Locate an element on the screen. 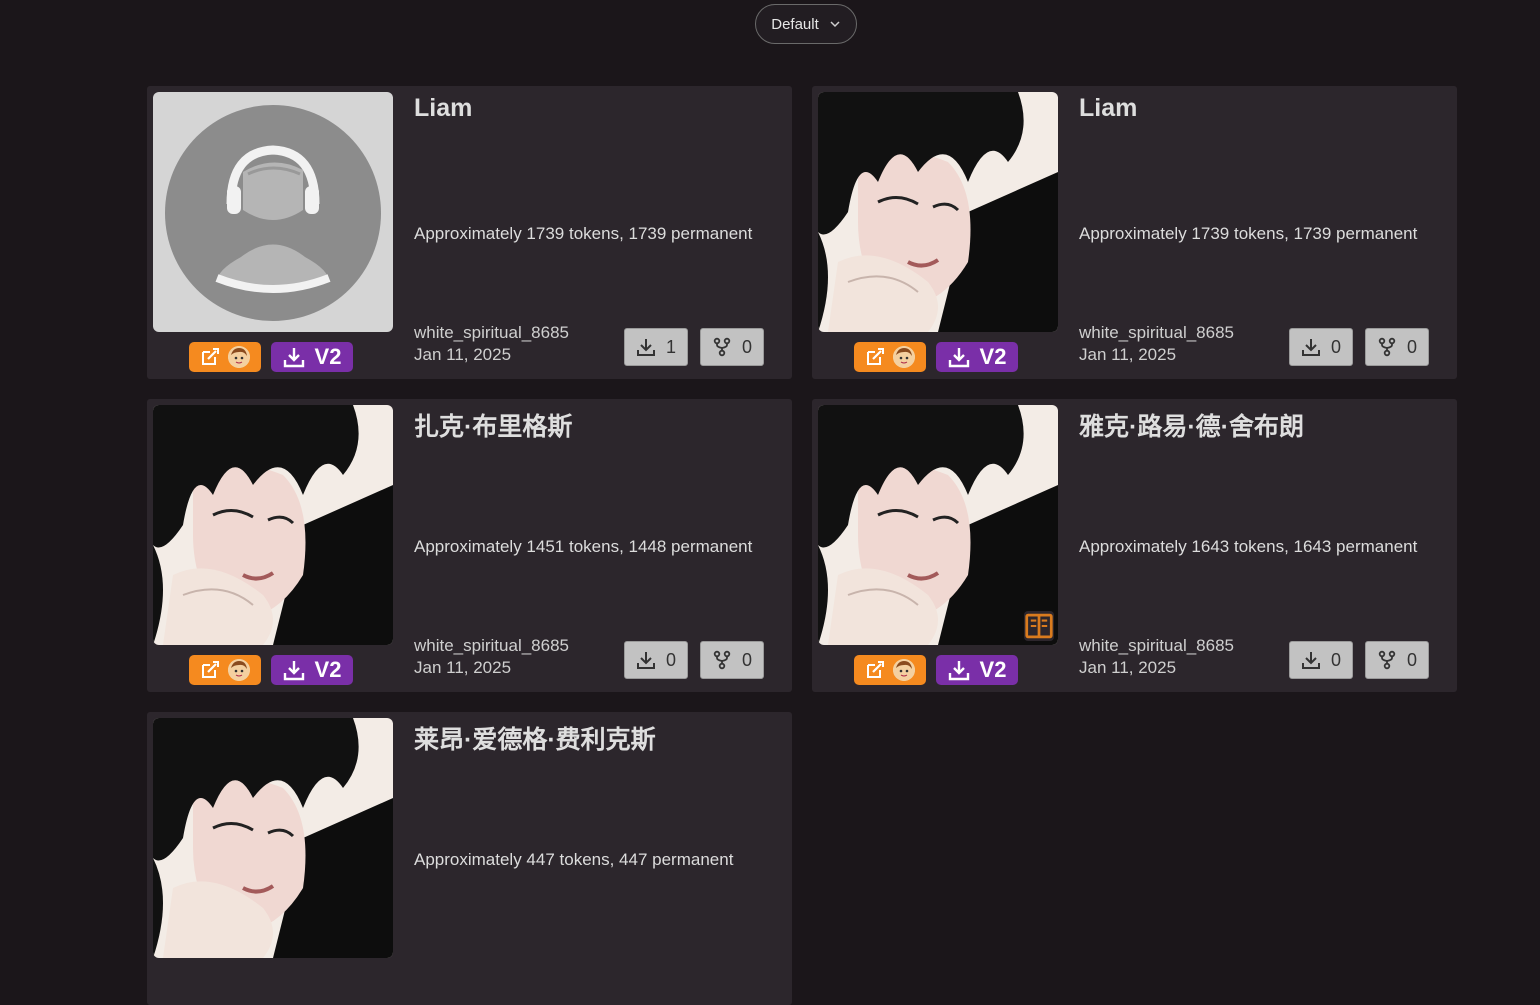  token-count: Approximately 447 tokens, 447 permanent is located at coordinates (574, 859).